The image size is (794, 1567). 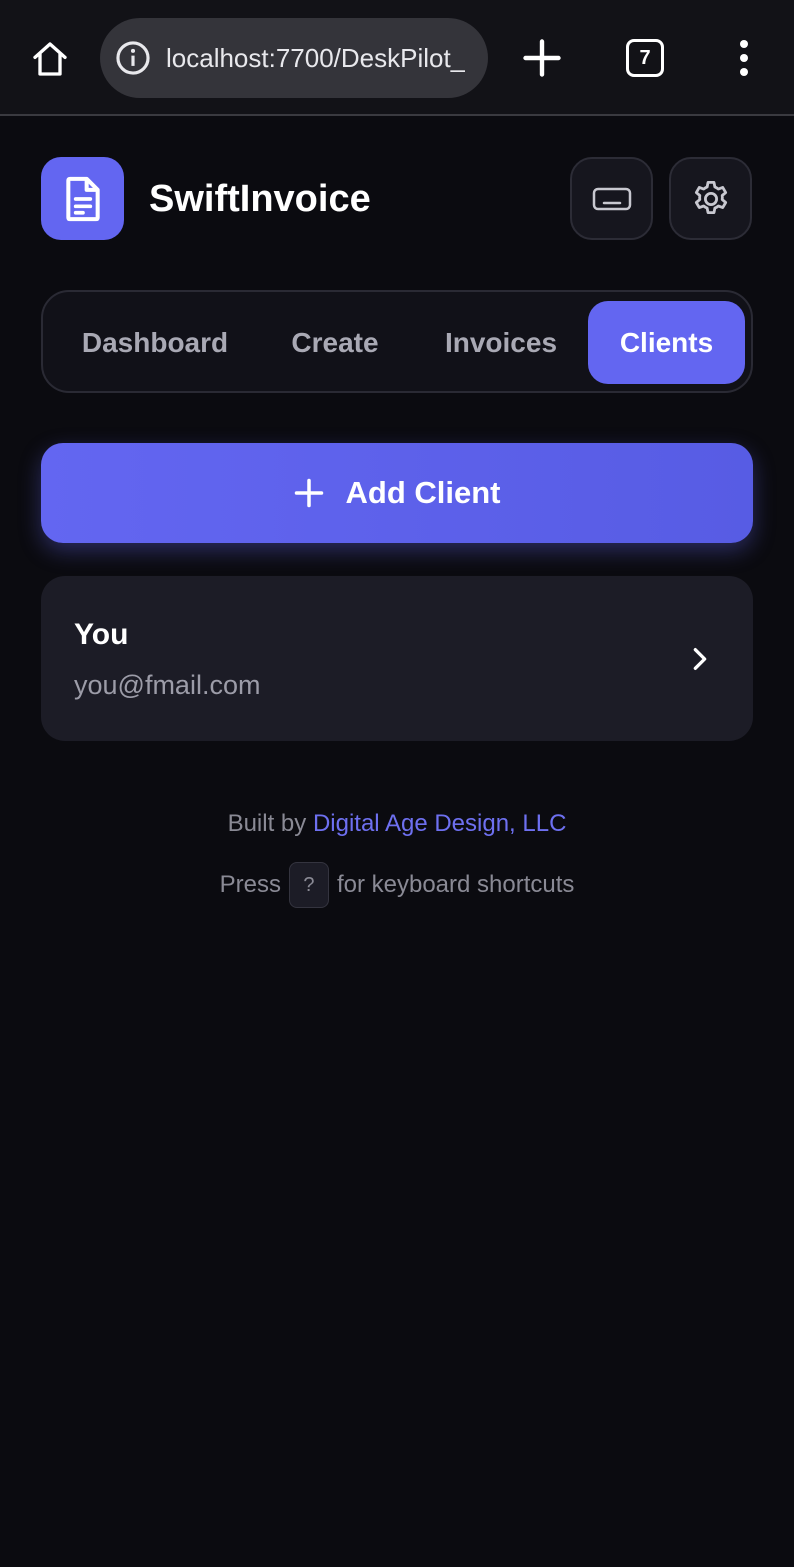 What do you see at coordinates (744, 58) in the screenshot?
I see `more-vertical-icon` at bounding box center [744, 58].